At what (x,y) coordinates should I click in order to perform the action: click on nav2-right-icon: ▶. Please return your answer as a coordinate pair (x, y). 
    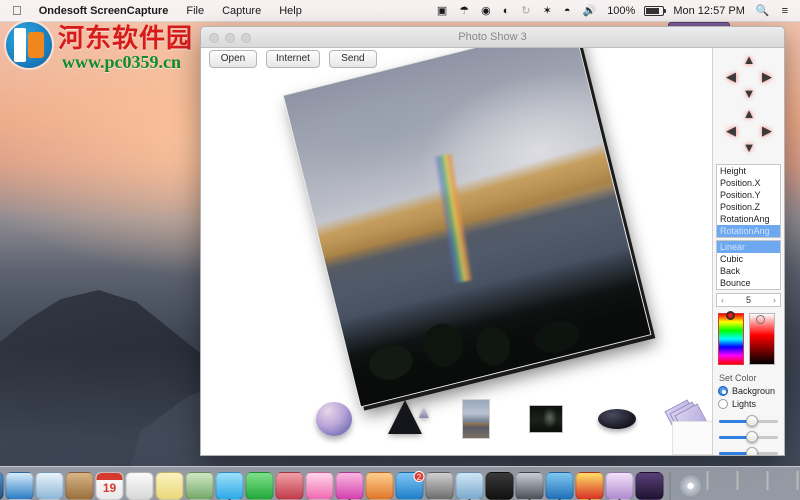
    Looking at the image, I should click on (767, 131).